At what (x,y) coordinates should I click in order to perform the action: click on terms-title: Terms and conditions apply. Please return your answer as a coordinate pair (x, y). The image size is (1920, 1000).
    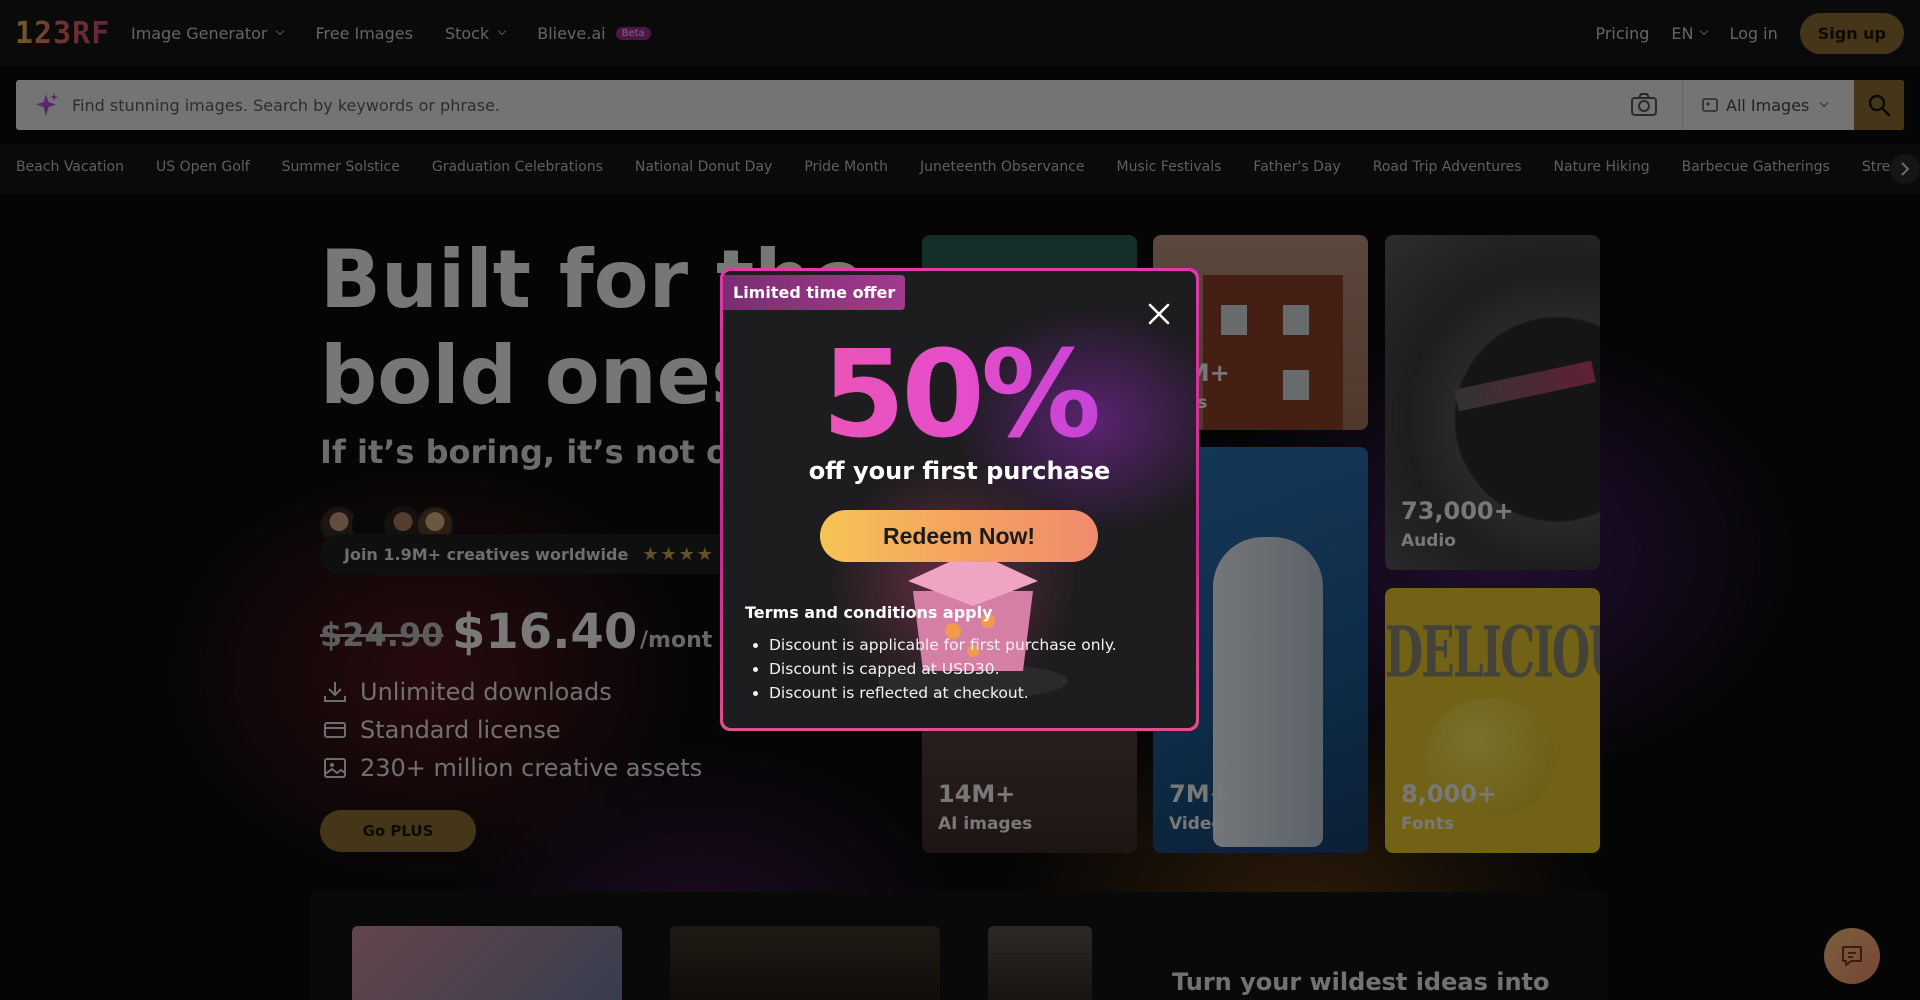
    Looking at the image, I should click on (869, 612).